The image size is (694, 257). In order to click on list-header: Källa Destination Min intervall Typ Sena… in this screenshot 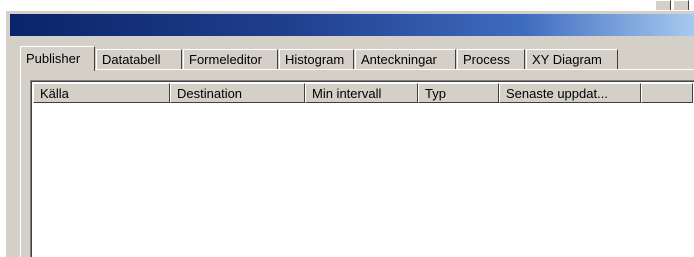, I will do `click(363, 93)`.